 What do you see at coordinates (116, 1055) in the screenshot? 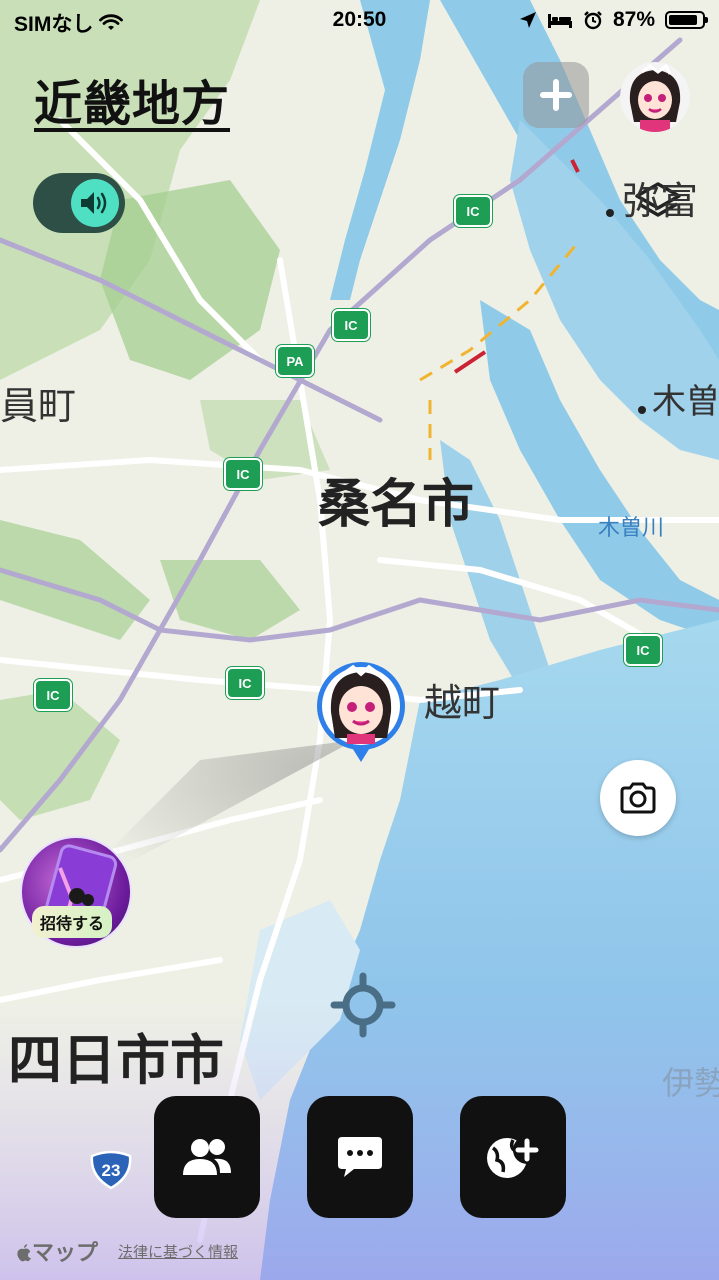
I see `city-label-yokkaichi: 四日市市` at bounding box center [116, 1055].